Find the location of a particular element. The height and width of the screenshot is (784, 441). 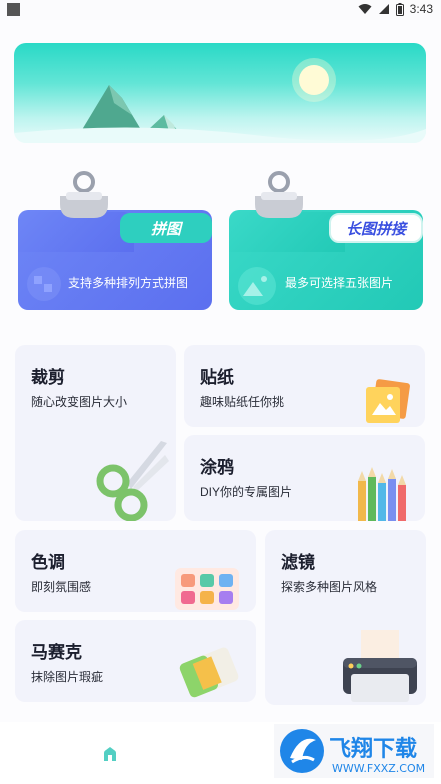

crop-tile: 裁剪 随心改变图片大小 is located at coordinates (95, 433).